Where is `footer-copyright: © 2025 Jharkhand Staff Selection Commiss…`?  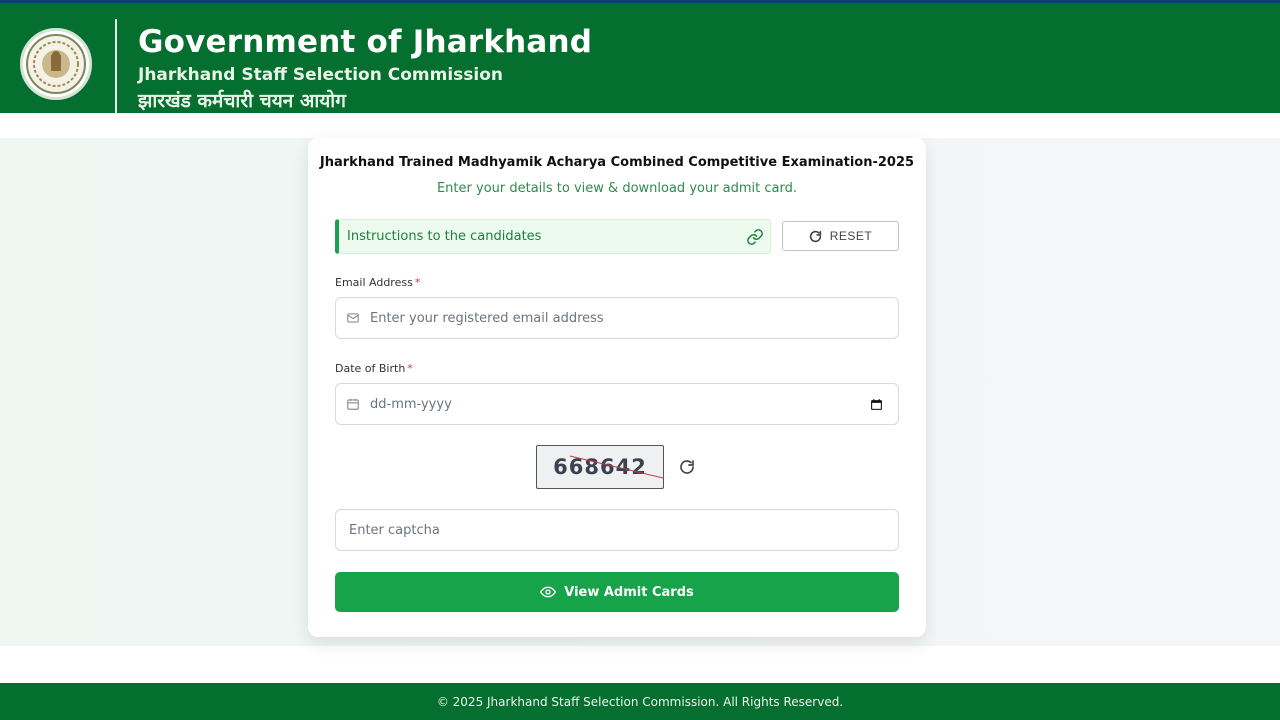
footer-copyright: © 2025 Jharkhand Staff Selection Commiss… is located at coordinates (640, 701).